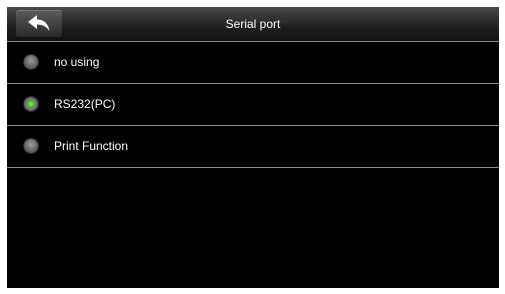 The image size is (505, 294). I want to click on option-print-function: Print Function, so click(253, 147).